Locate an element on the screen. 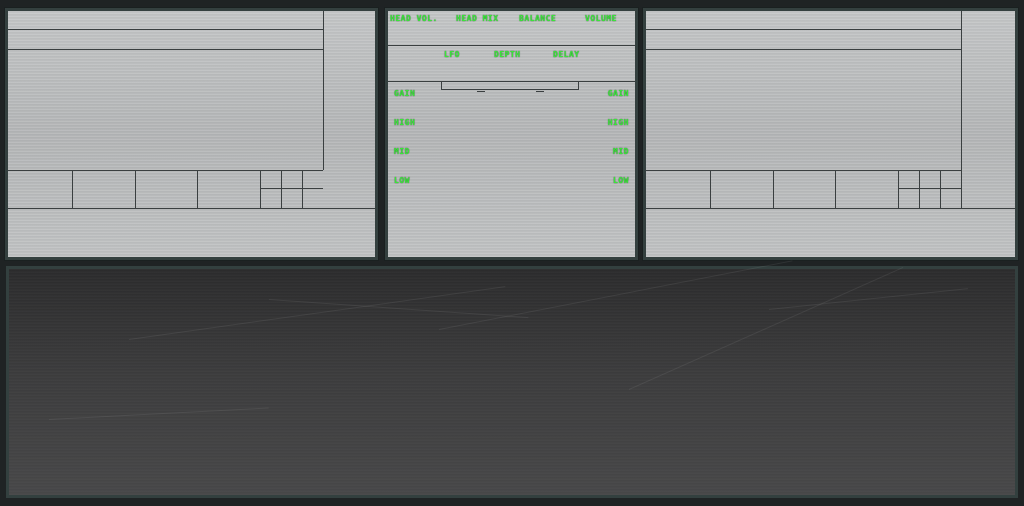 The image size is (1024, 506). mixer-header-divider is located at coordinates (511, 45).